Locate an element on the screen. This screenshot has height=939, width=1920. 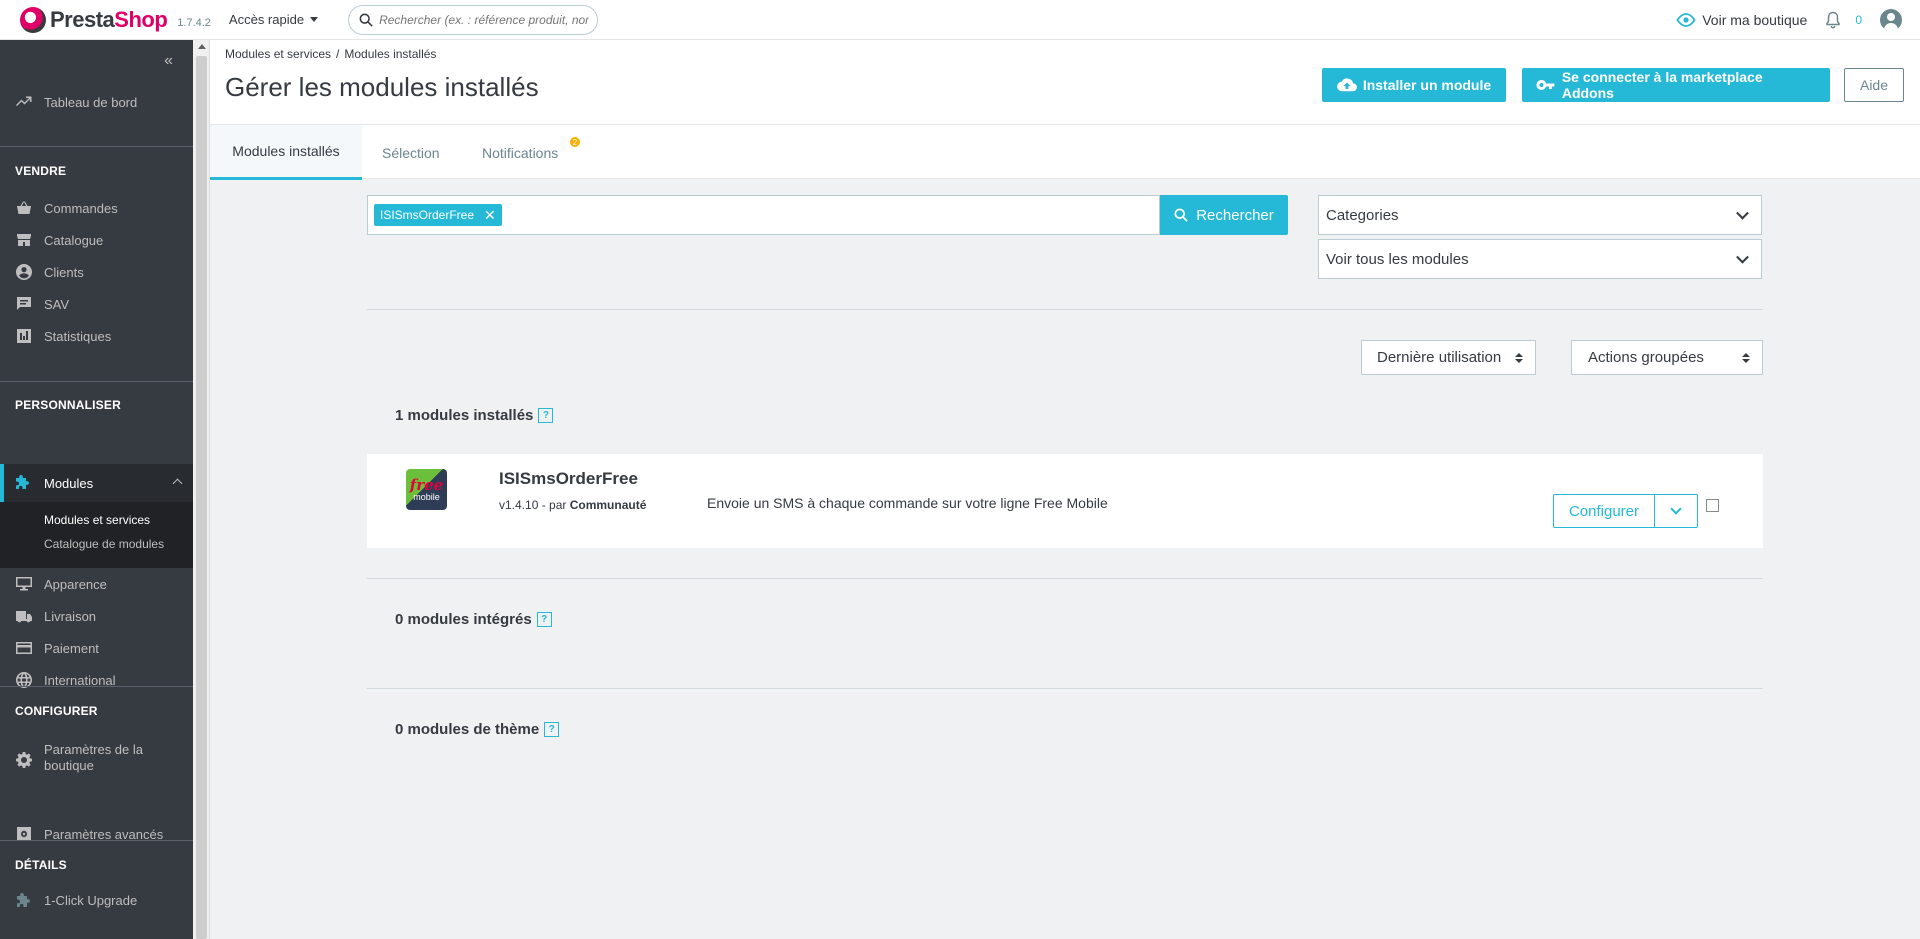
sidebar-subitem-modules-services: Modules et services is located at coordinates (97, 520).